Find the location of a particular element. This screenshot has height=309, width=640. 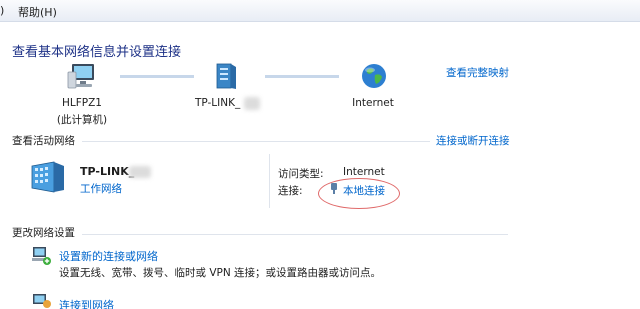

computer-subtitle: (此计算机) is located at coordinates (82, 120).